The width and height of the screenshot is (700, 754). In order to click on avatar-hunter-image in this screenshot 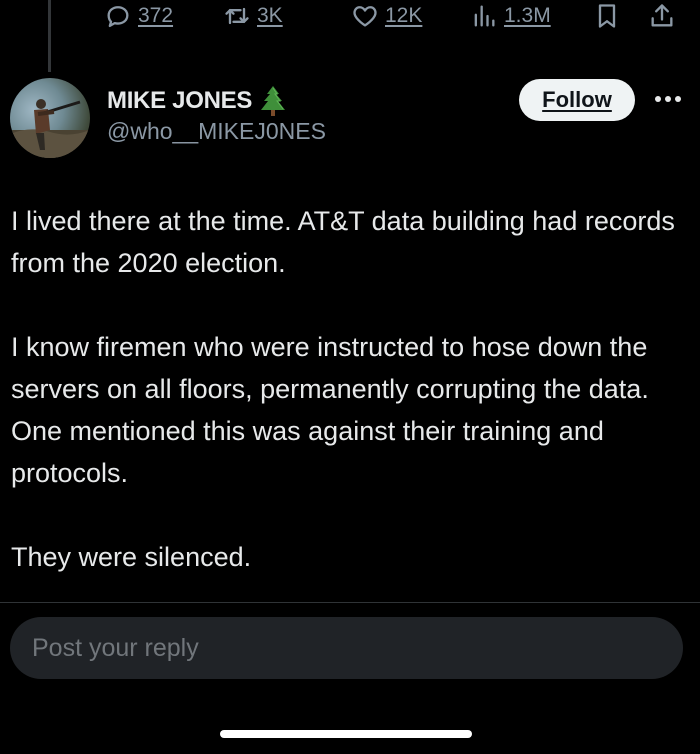, I will do `click(50, 128)`.